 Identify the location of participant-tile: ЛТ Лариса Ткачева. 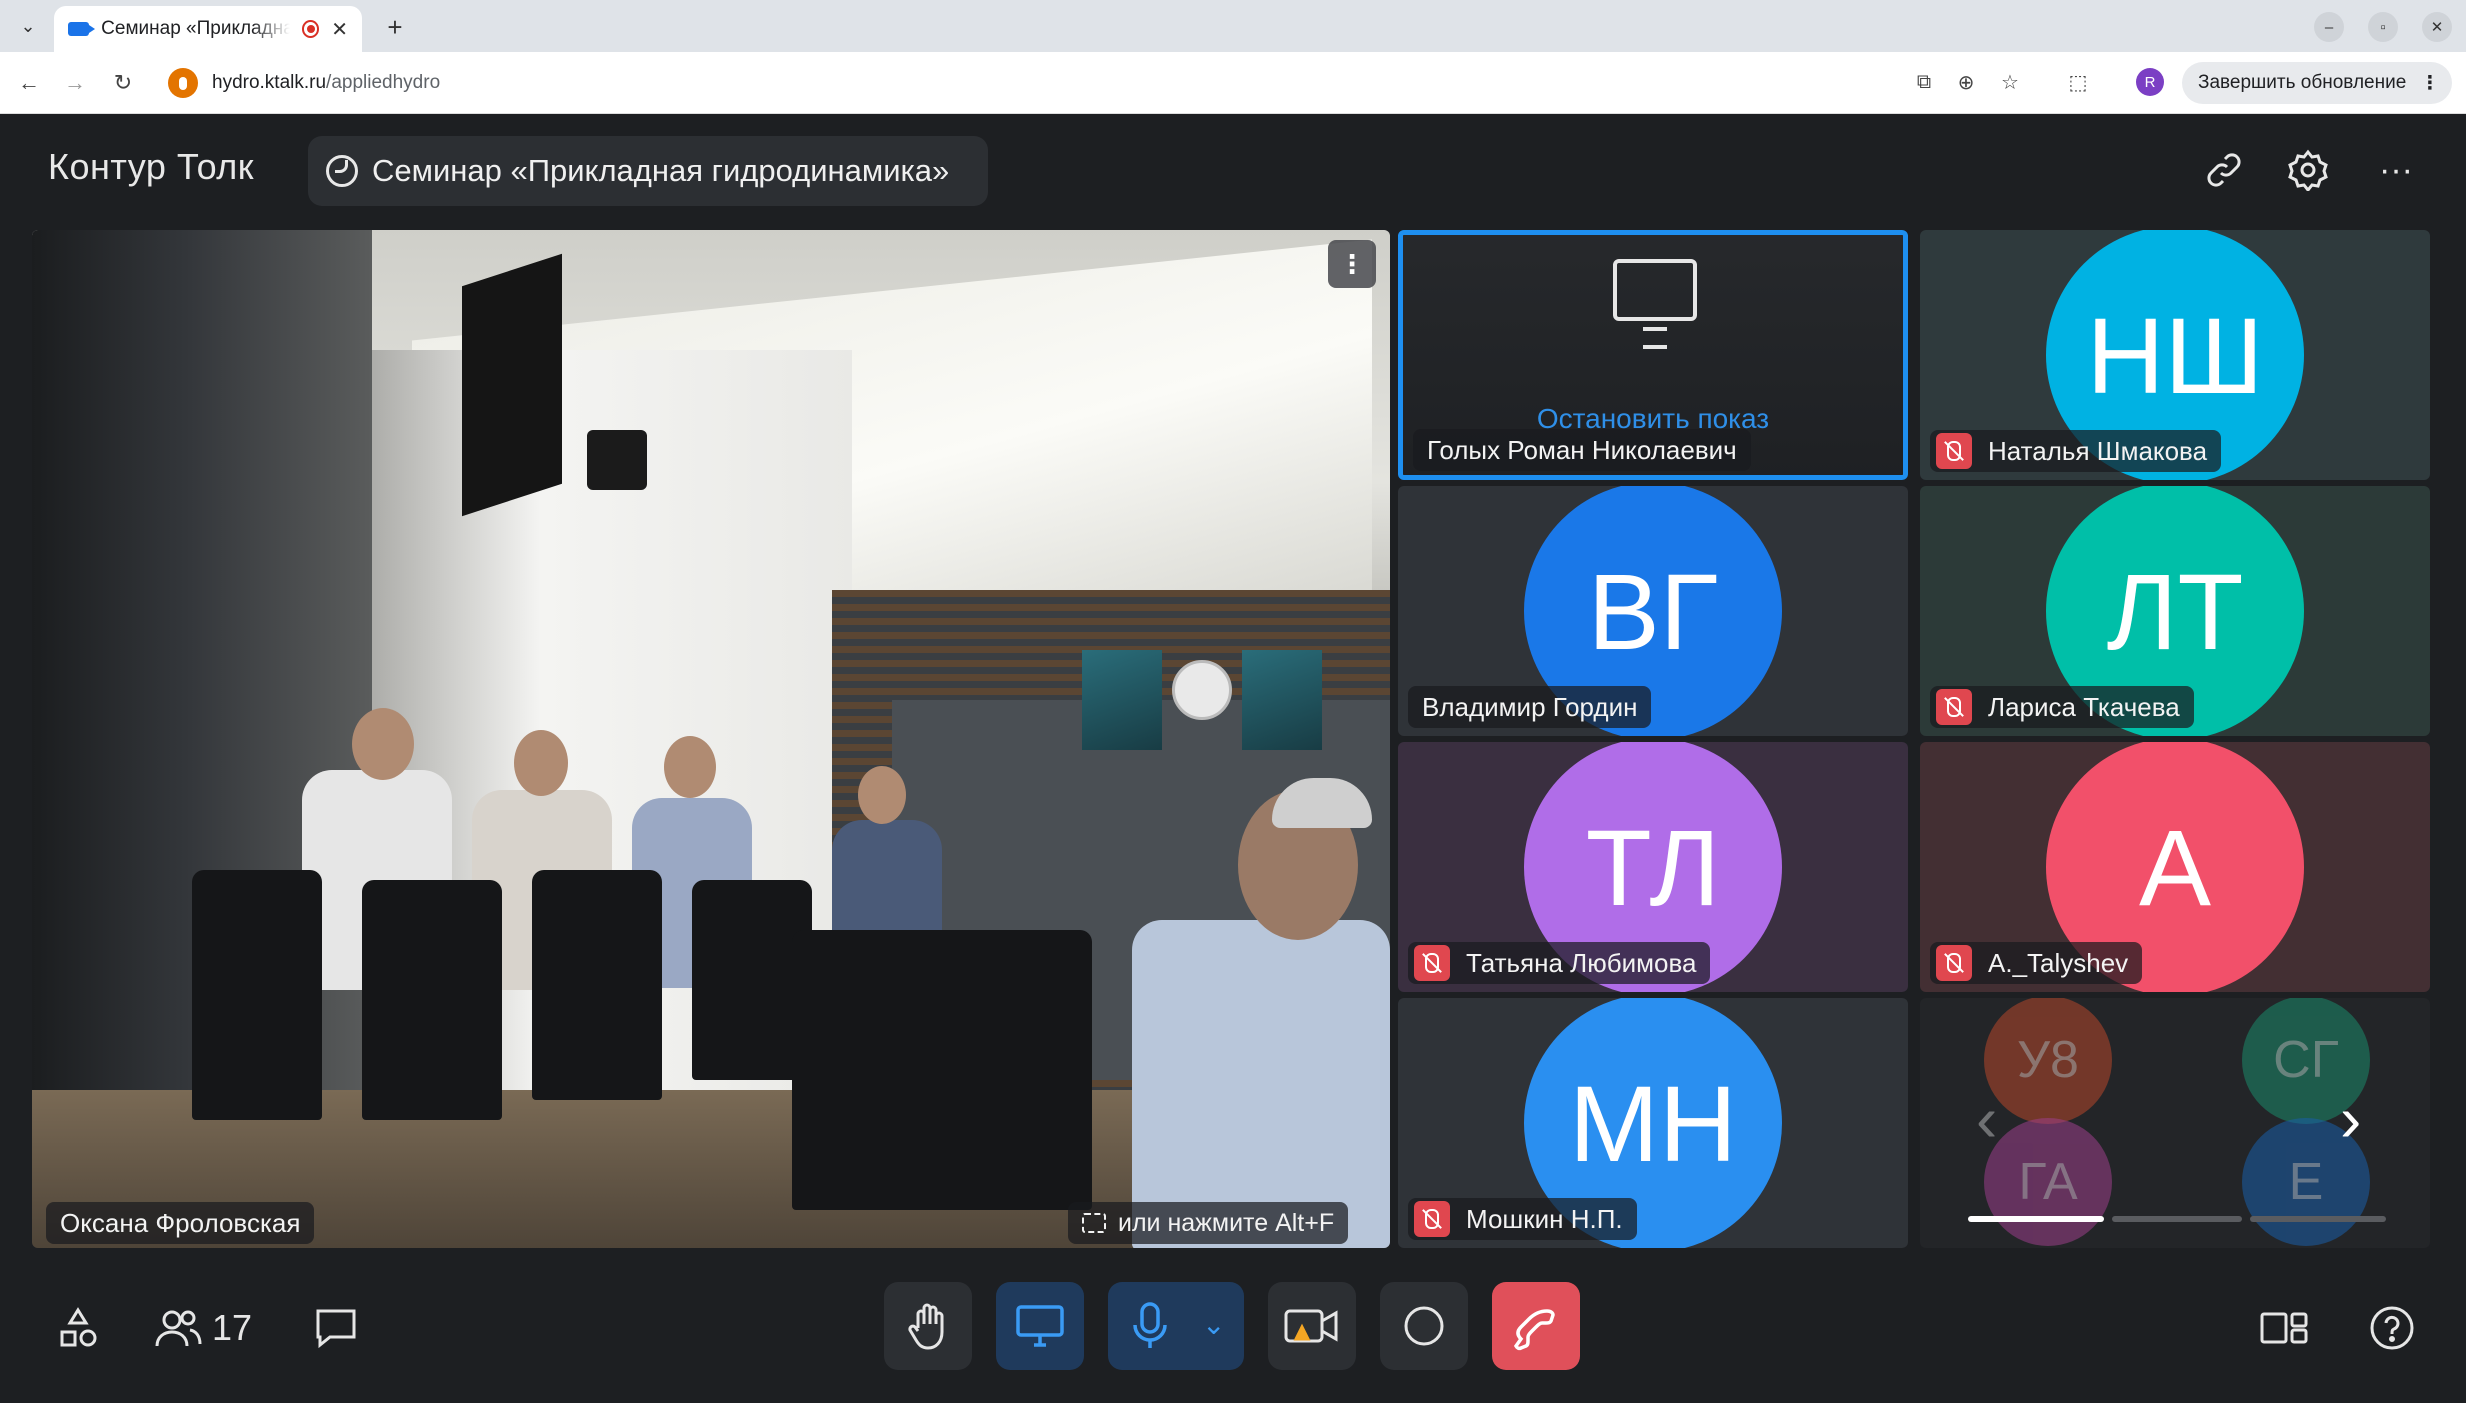
(2175, 611).